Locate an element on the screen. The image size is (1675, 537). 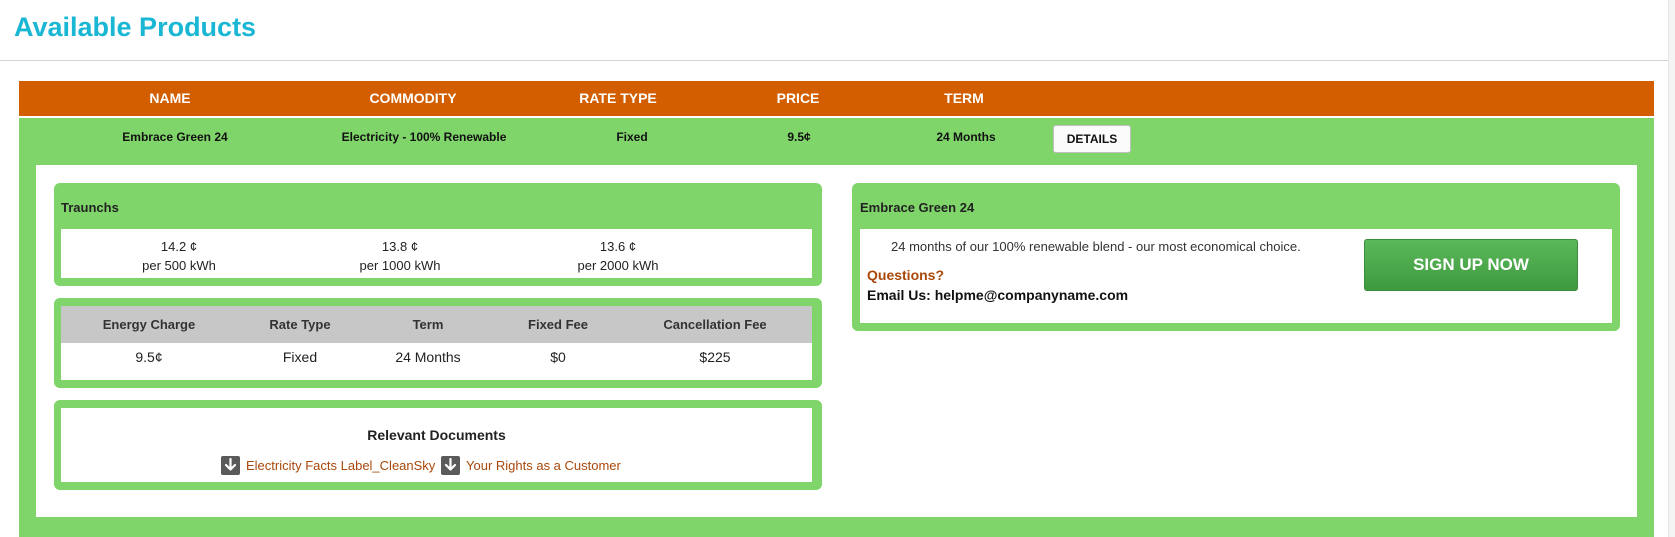
column-header-term: TERM is located at coordinates (964, 98).